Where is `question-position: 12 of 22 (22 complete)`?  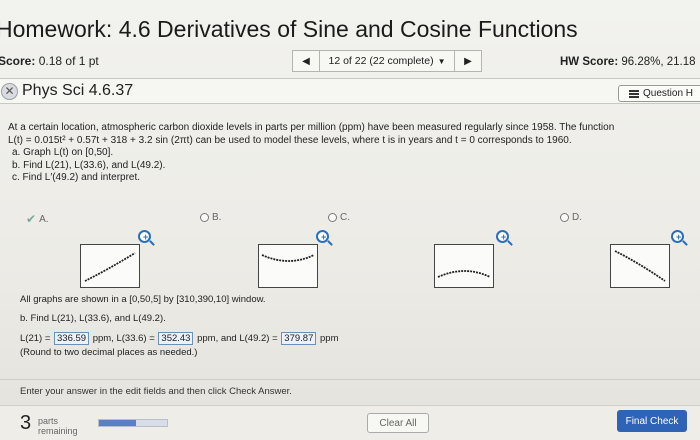 question-position: 12 of 22 (22 complete) is located at coordinates (381, 61).